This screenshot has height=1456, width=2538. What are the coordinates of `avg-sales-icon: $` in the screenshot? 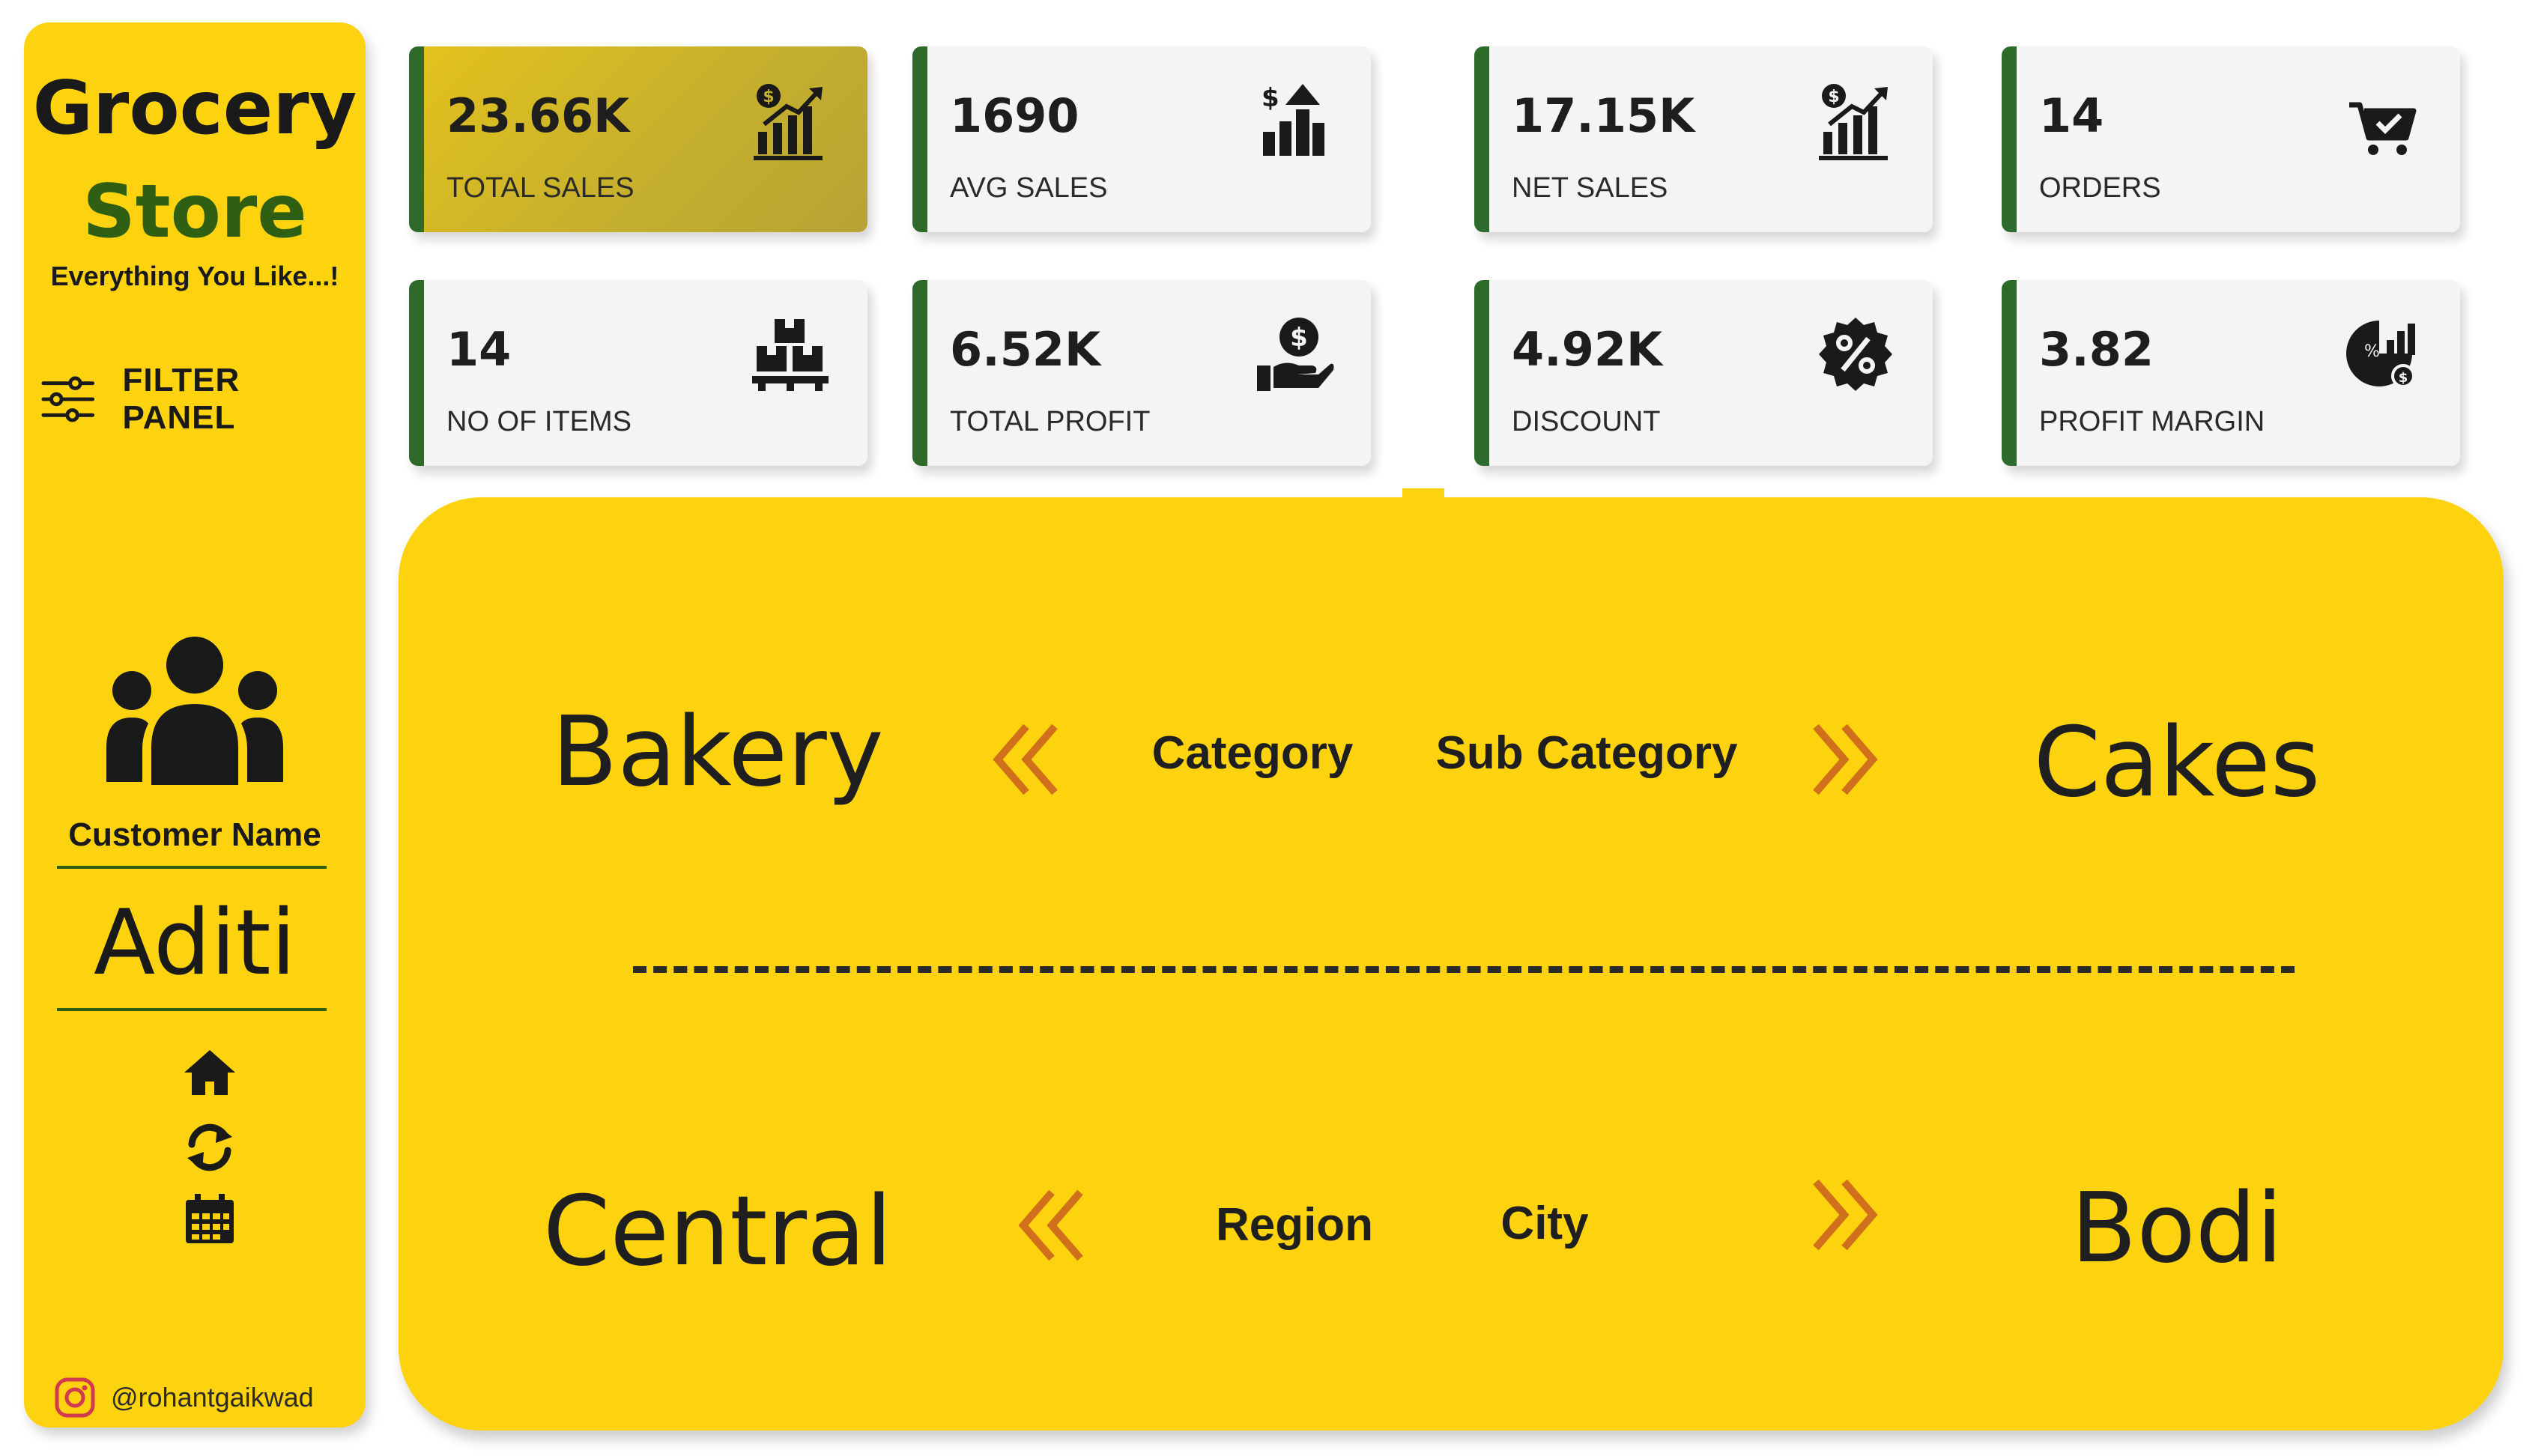 It's located at (1293, 119).